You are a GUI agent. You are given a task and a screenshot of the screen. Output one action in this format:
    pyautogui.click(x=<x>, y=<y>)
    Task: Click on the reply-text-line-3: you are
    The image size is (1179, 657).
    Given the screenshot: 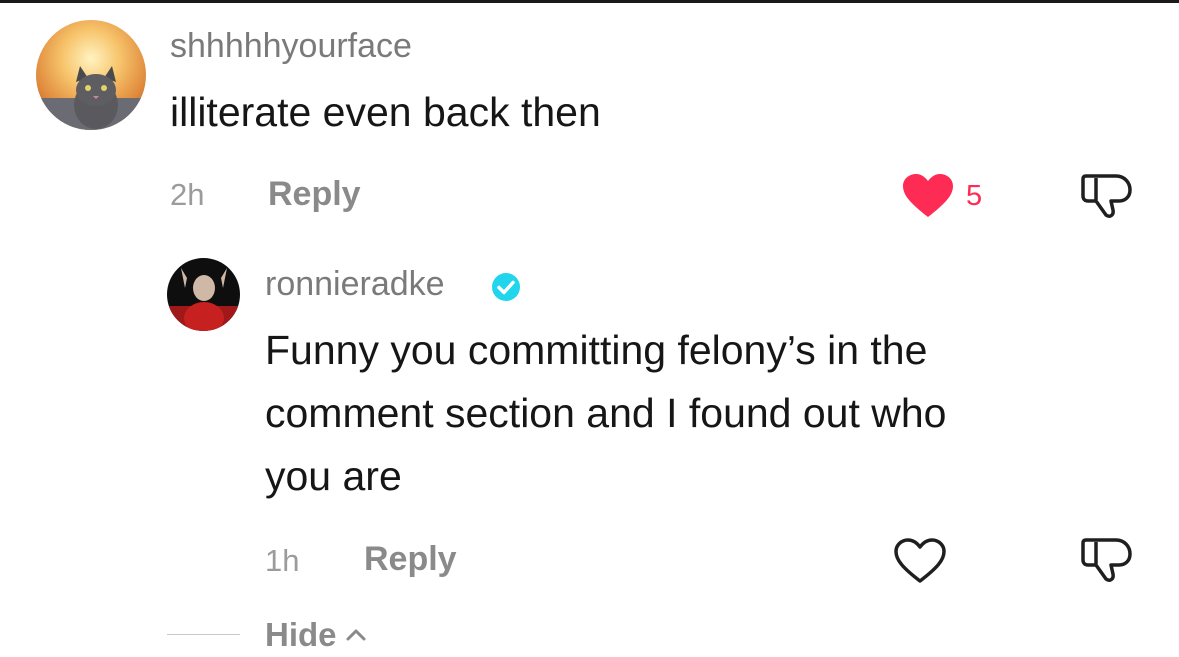 What is the action you would take?
    pyautogui.click(x=333, y=476)
    